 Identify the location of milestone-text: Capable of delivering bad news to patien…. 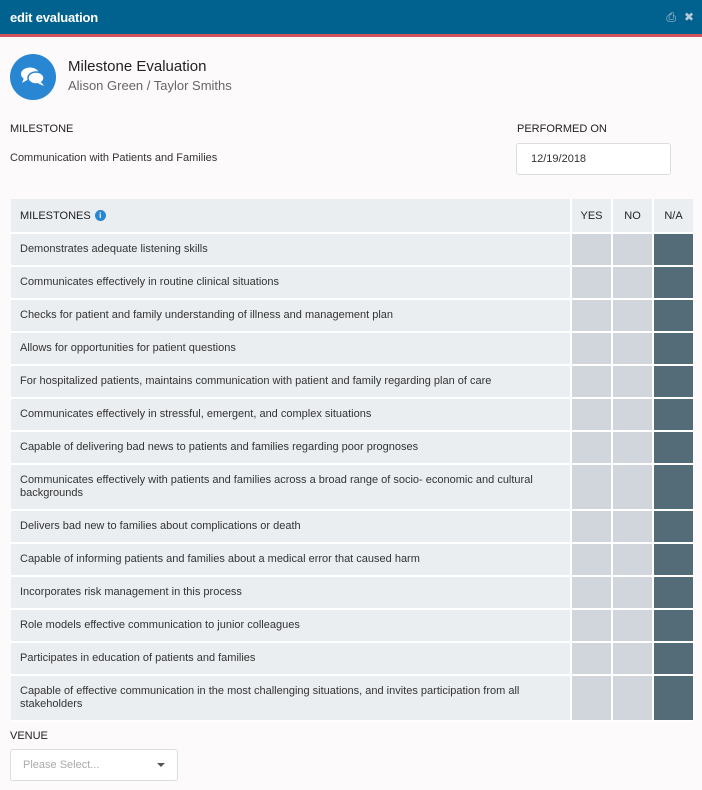
(290, 447).